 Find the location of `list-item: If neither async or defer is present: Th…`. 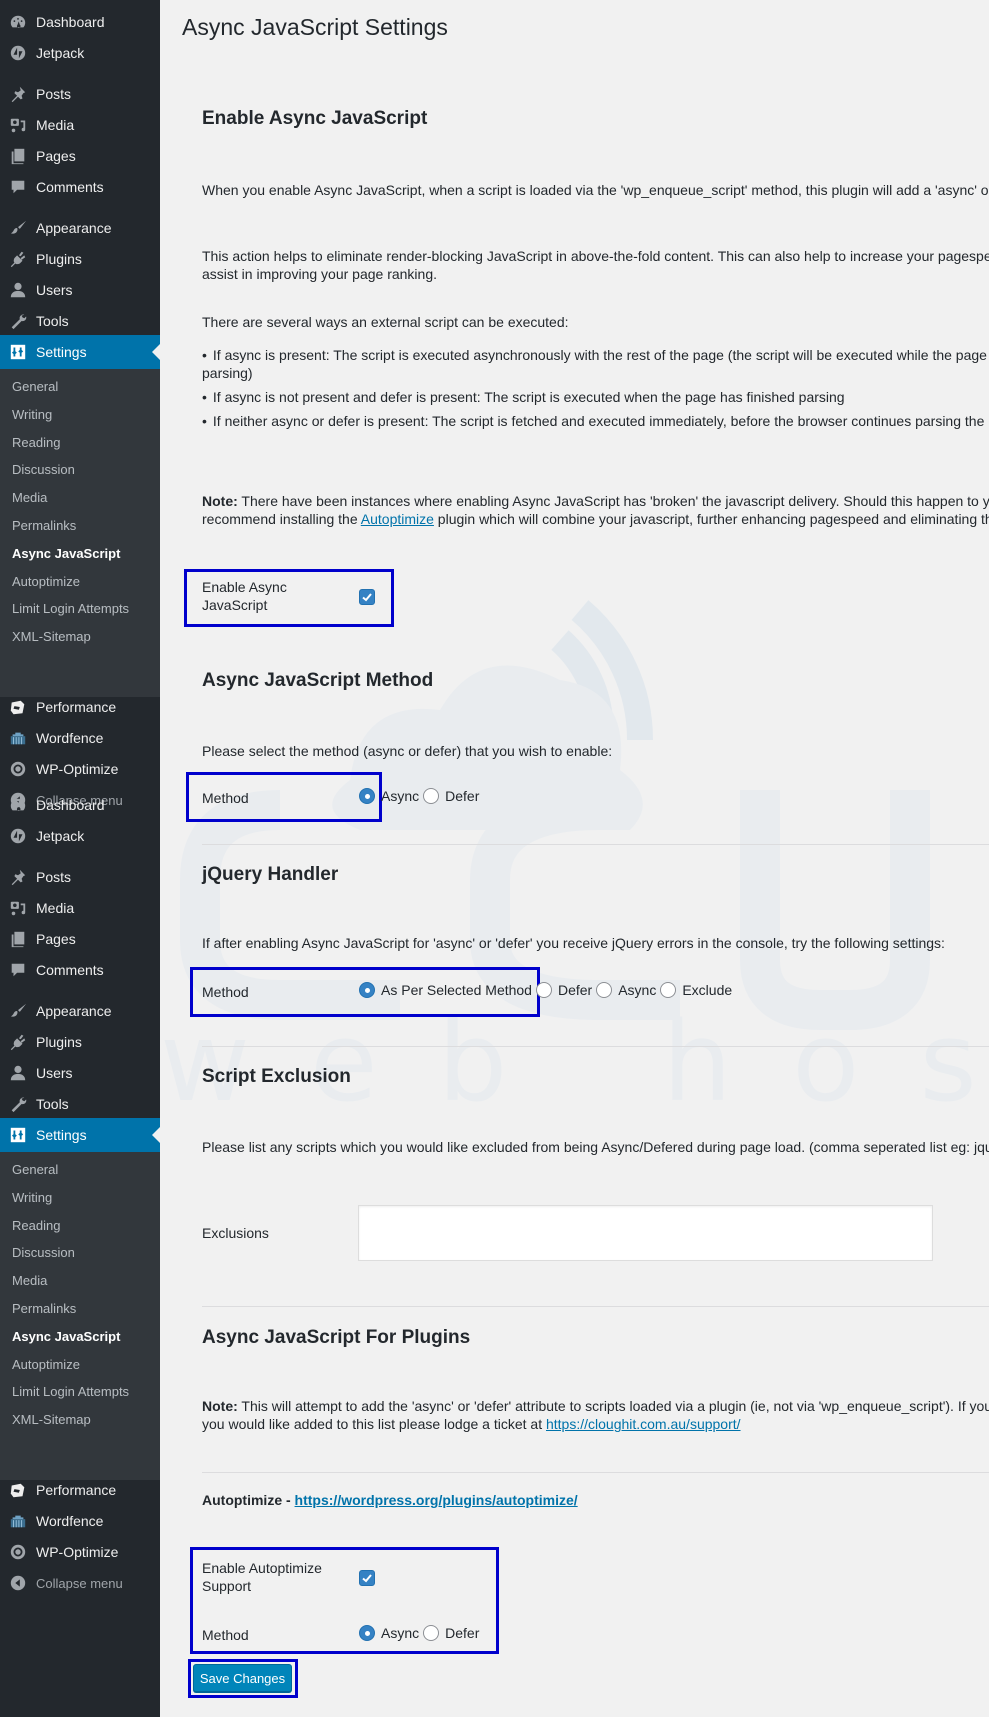

list-item: If neither async or defer is present: Th… is located at coordinates (595, 421).